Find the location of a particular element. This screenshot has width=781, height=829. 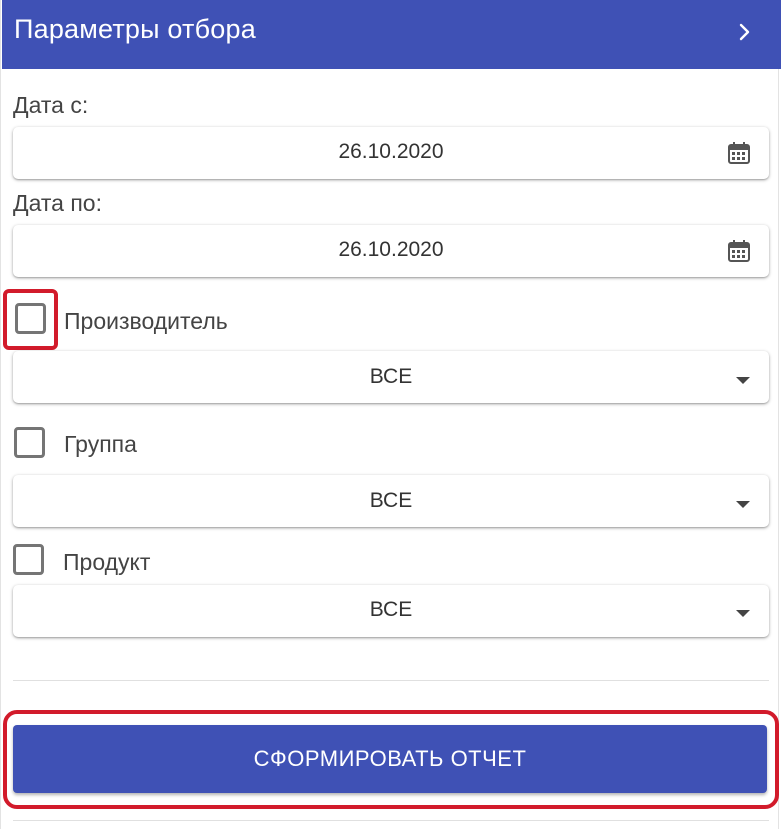

date-to-value: 26.10.2020 is located at coordinates (391, 249).